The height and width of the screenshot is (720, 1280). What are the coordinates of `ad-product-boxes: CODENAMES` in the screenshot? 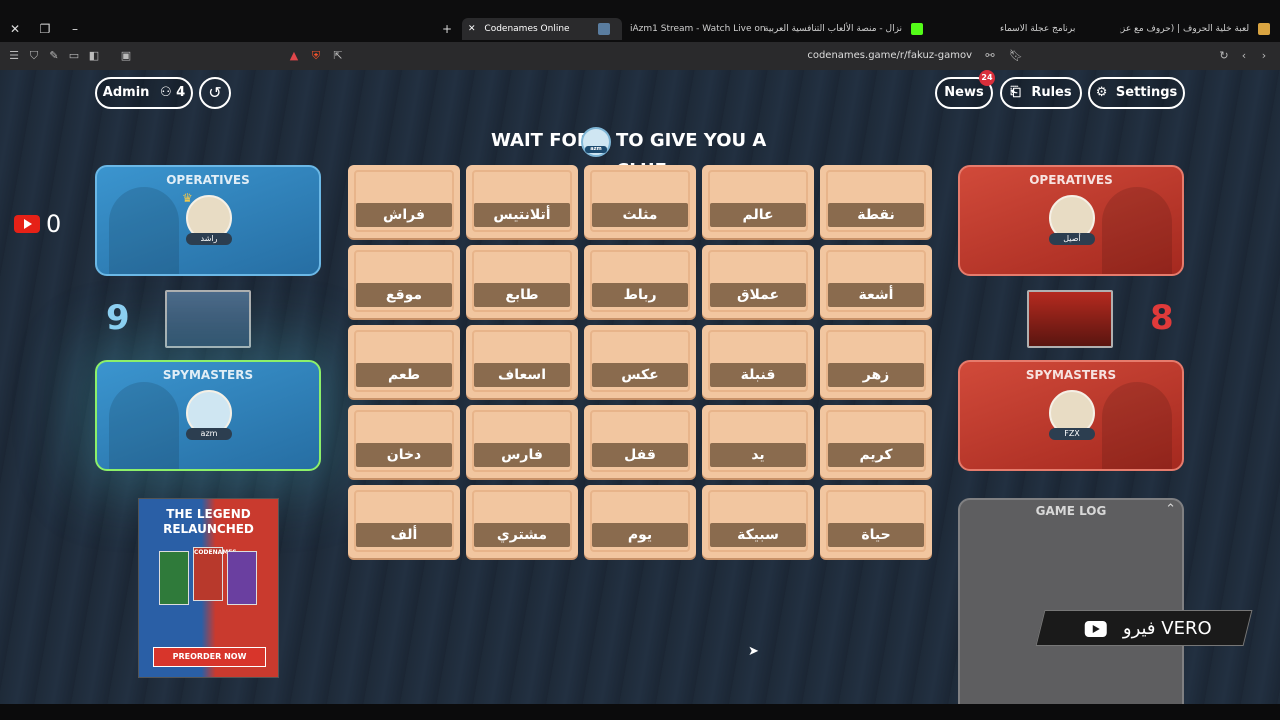 It's located at (209, 577).